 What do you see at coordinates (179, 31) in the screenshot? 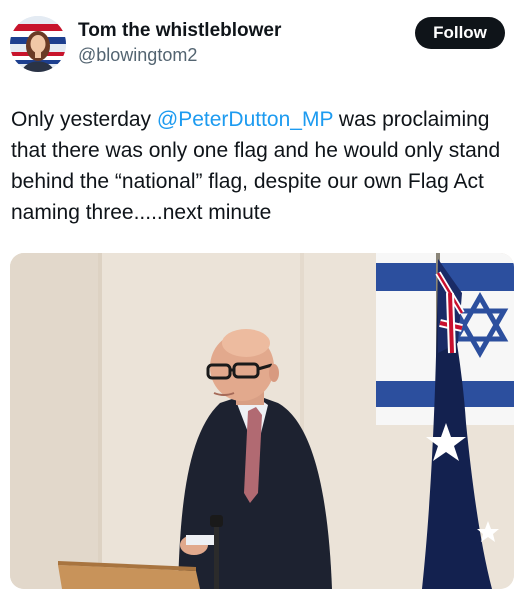
I see `author-display-name: Tom the whistleblower` at bounding box center [179, 31].